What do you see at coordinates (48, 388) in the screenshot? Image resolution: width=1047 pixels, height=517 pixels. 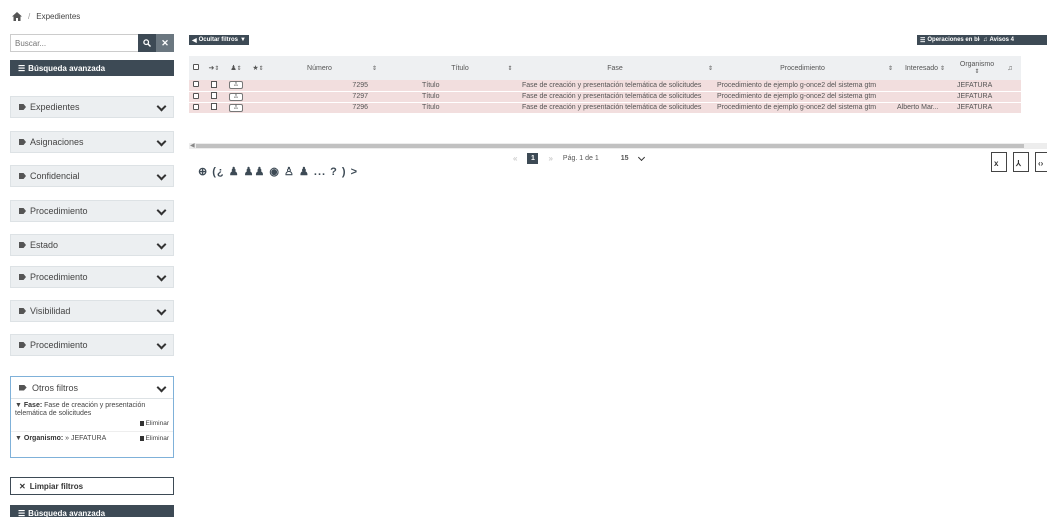 I see `other-filters-label: Otros filtros` at bounding box center [48, 388].